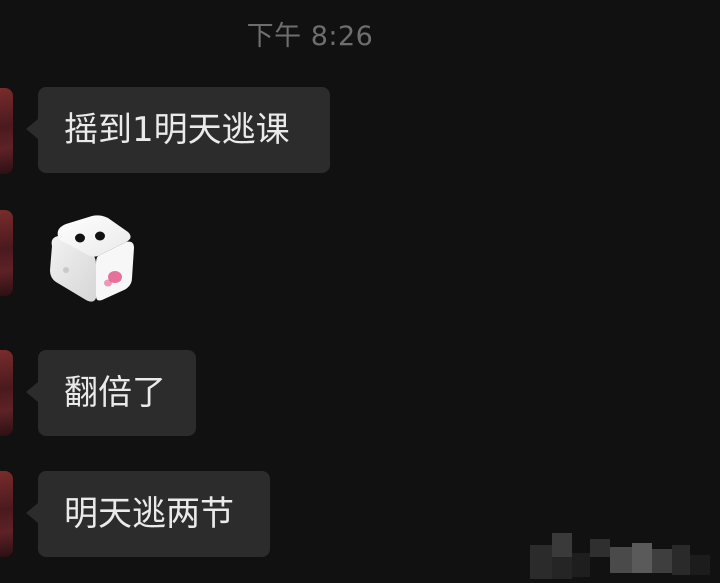 This screenshot has width=720, height=583. What do you see at coordinates (620, 554) in the screenshot?
I see `pixelated-watermark` at bounding box center [620, 554].